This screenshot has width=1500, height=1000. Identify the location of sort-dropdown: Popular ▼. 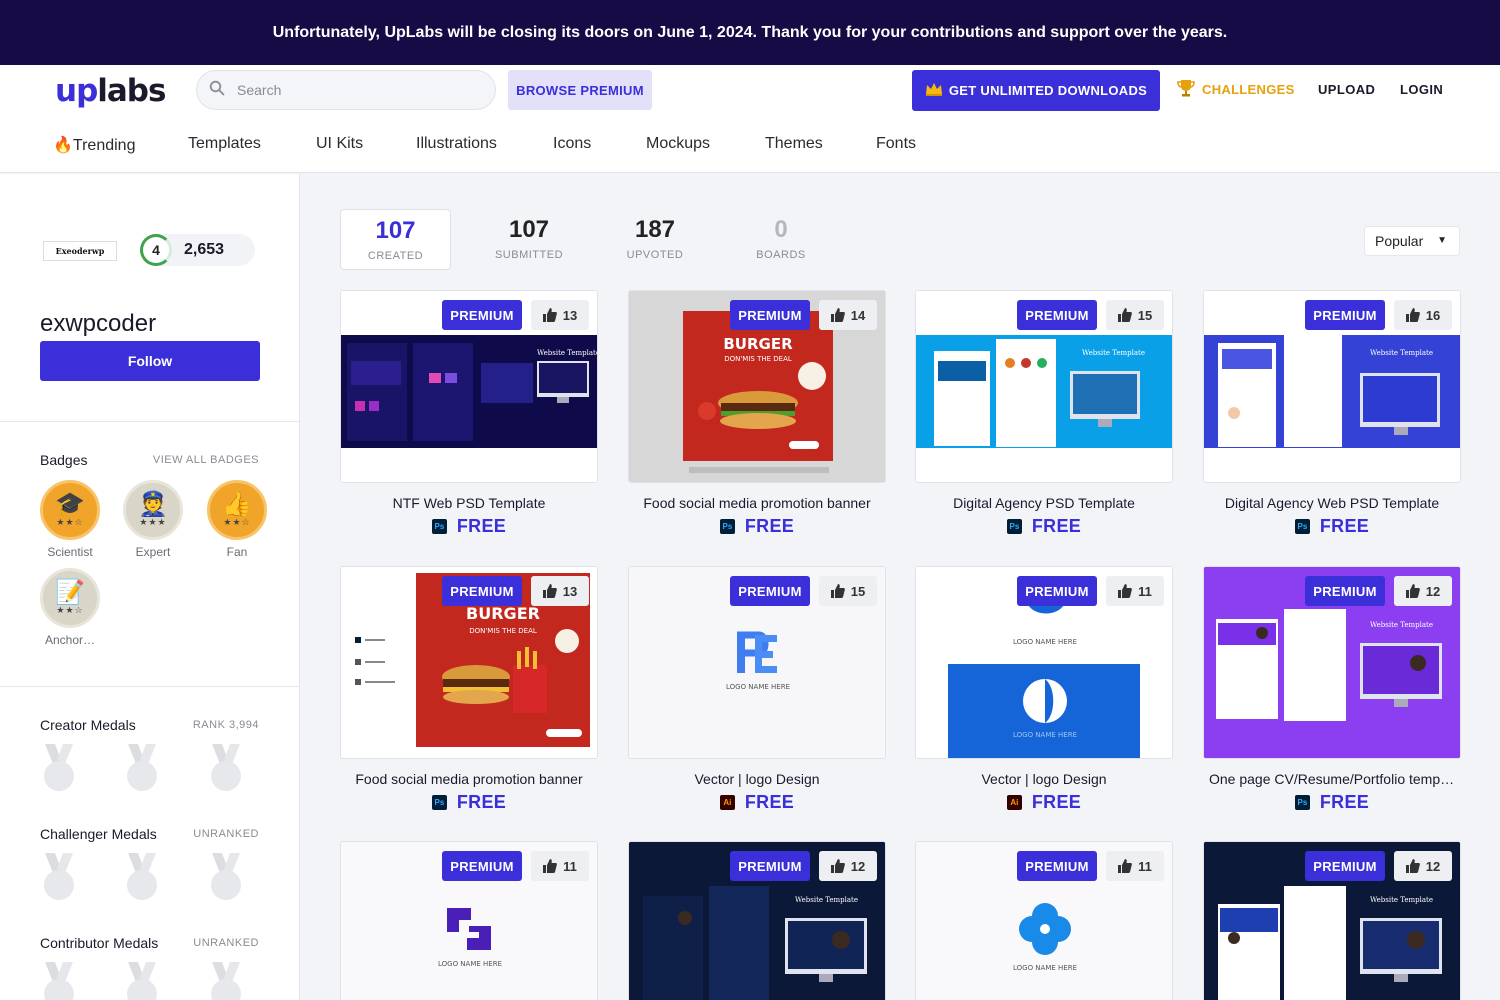
(1412, 241).